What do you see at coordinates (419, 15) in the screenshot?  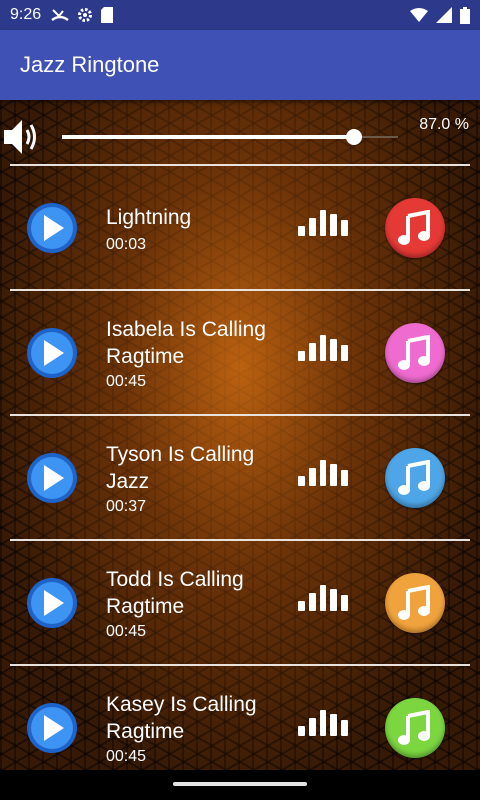 I see `wifi-icon` at bounding box center [419, 15].